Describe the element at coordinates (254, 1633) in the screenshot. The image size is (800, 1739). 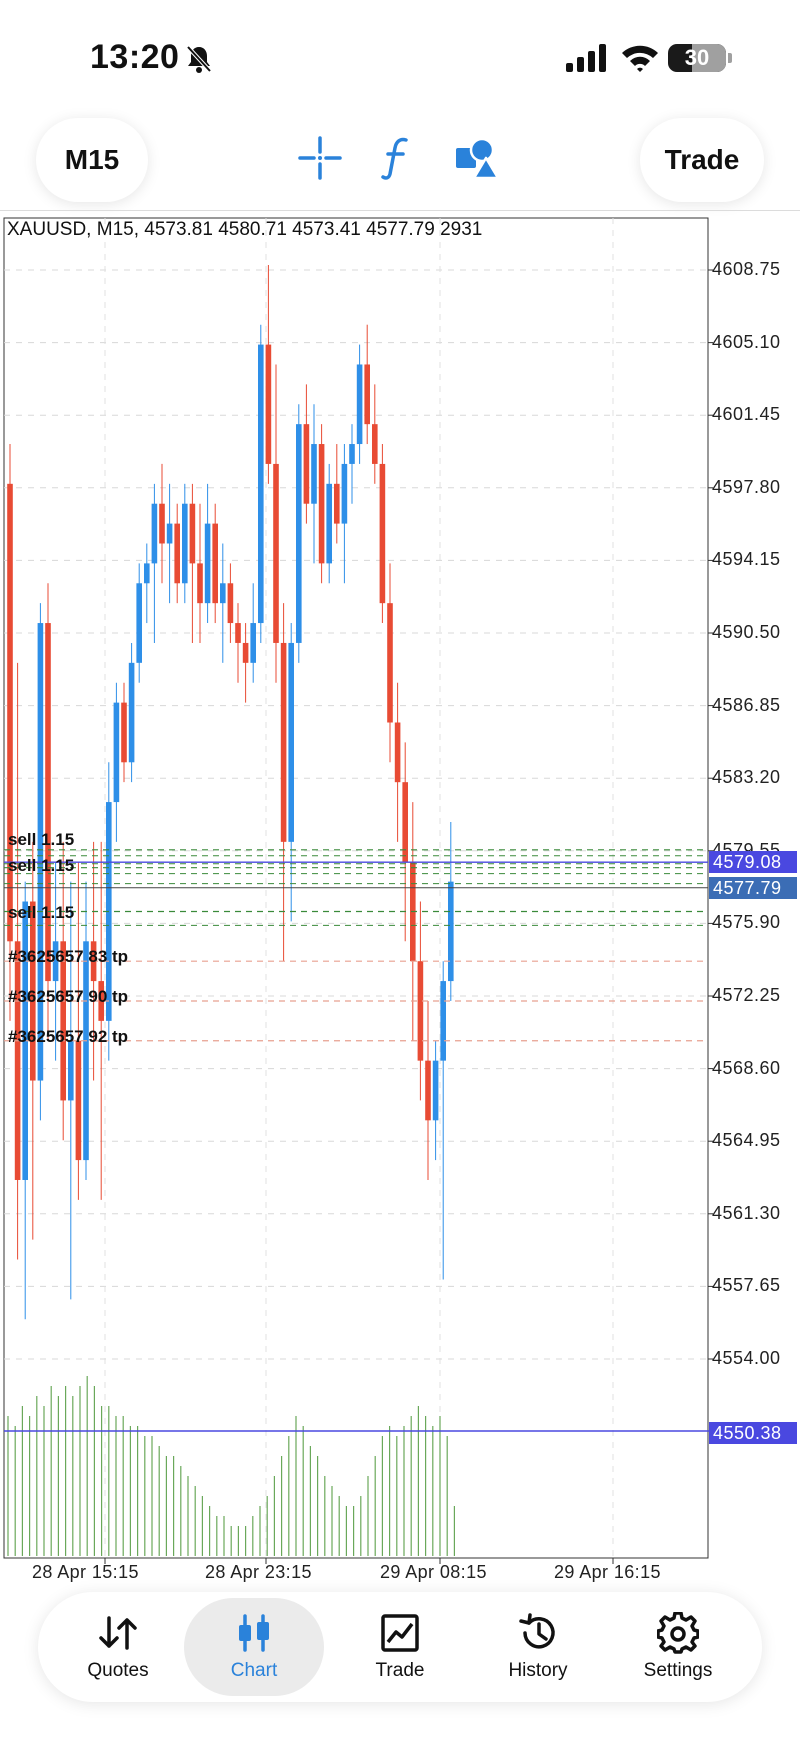
I see `candlestick-icon` at that location.